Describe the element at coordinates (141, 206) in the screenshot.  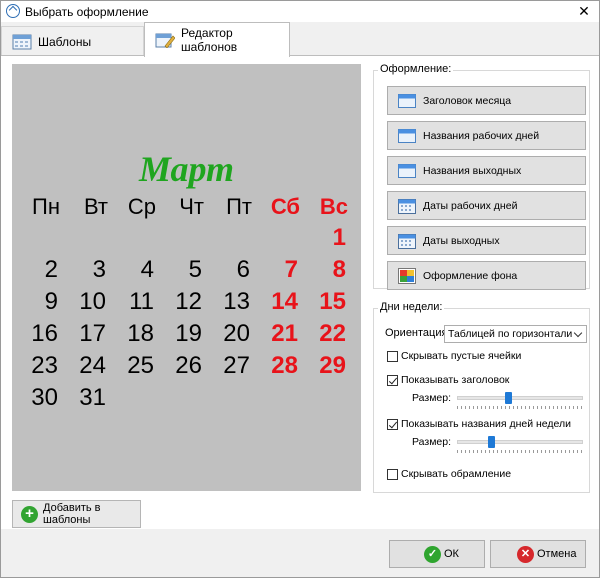
I see `weekday-label: Ср` at that location.